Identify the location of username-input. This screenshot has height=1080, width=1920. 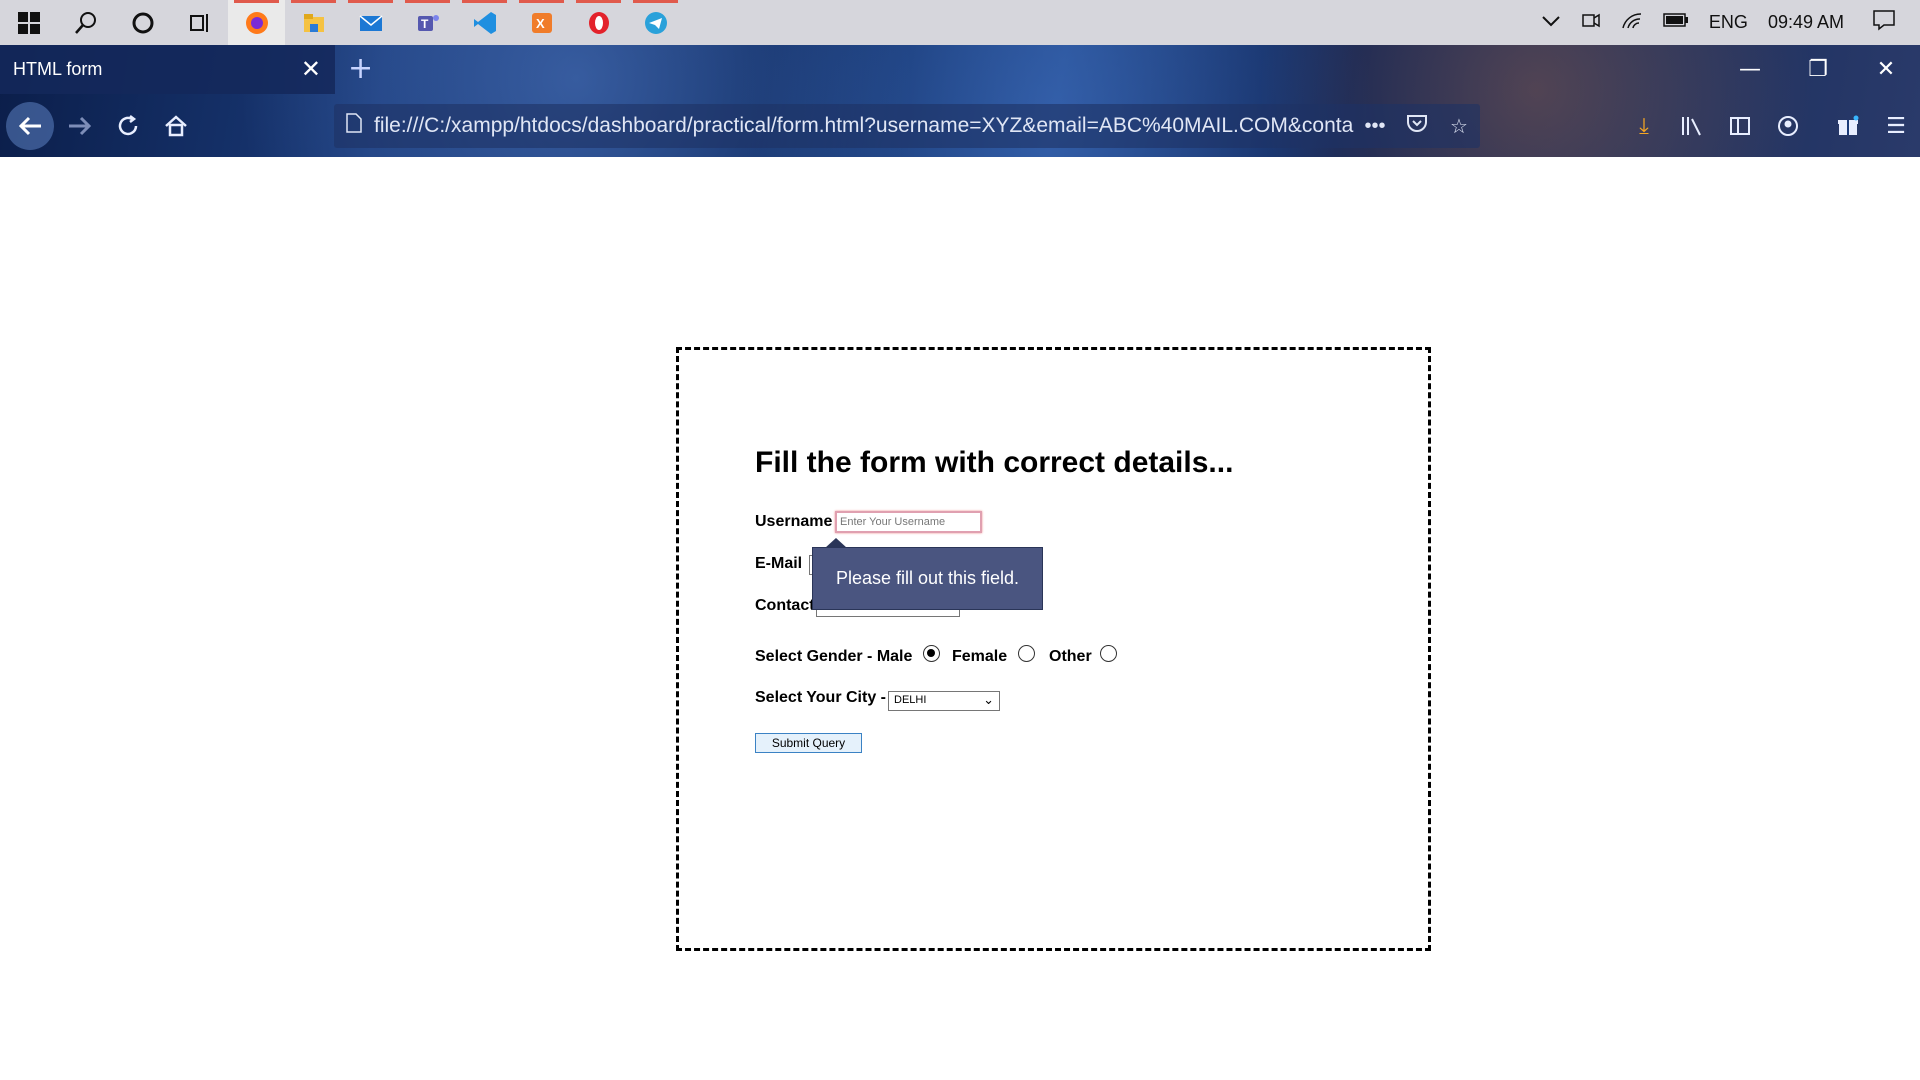
(908, 522).